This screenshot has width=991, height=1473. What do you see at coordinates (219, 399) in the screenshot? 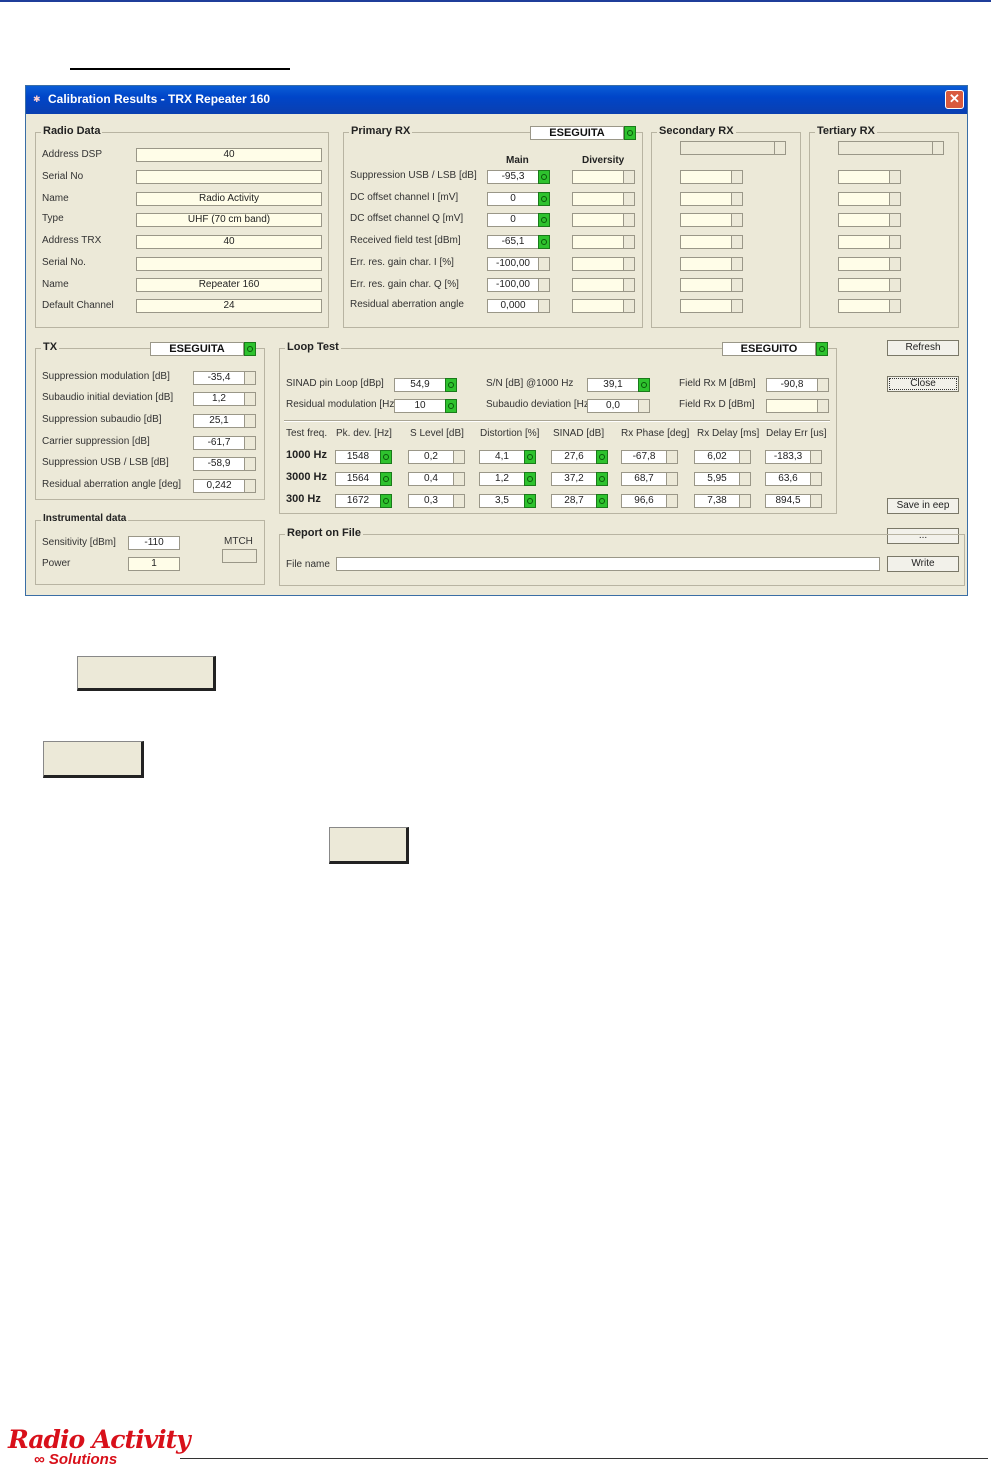
I see `tx-value-field: 1,2` at bounding box center [219, 399].